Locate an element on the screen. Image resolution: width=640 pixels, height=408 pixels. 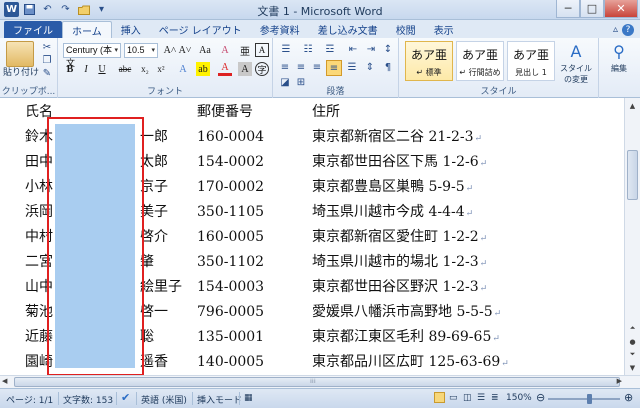
tab-home: ホーム is located at coordinates (87, 29).